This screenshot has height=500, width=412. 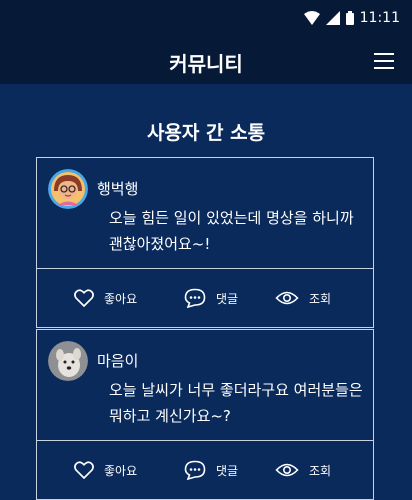 I want to click on avatar-dog-icon, so click(x=68, y=361).